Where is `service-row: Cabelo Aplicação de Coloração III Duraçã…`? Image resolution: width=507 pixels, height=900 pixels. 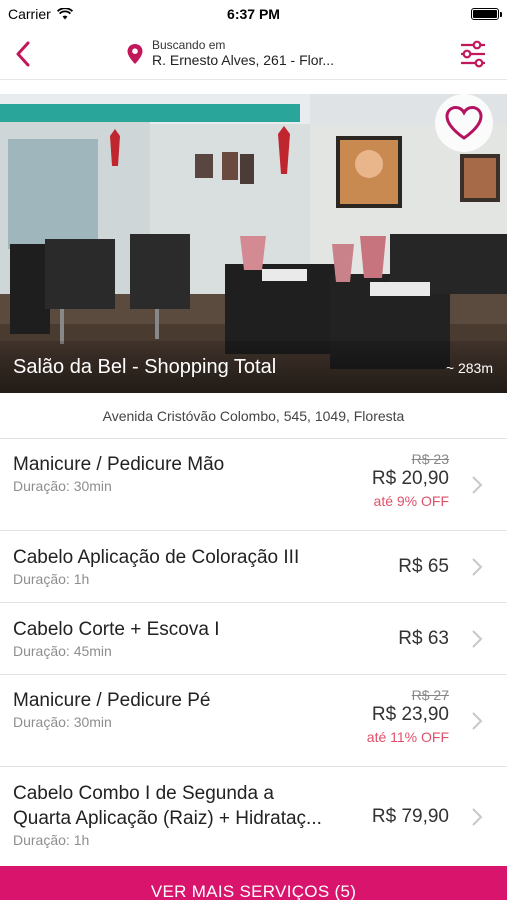 service-row: Cabelo Aplicação de Coloração III Duraçã… is located at coordinates (253, 567).